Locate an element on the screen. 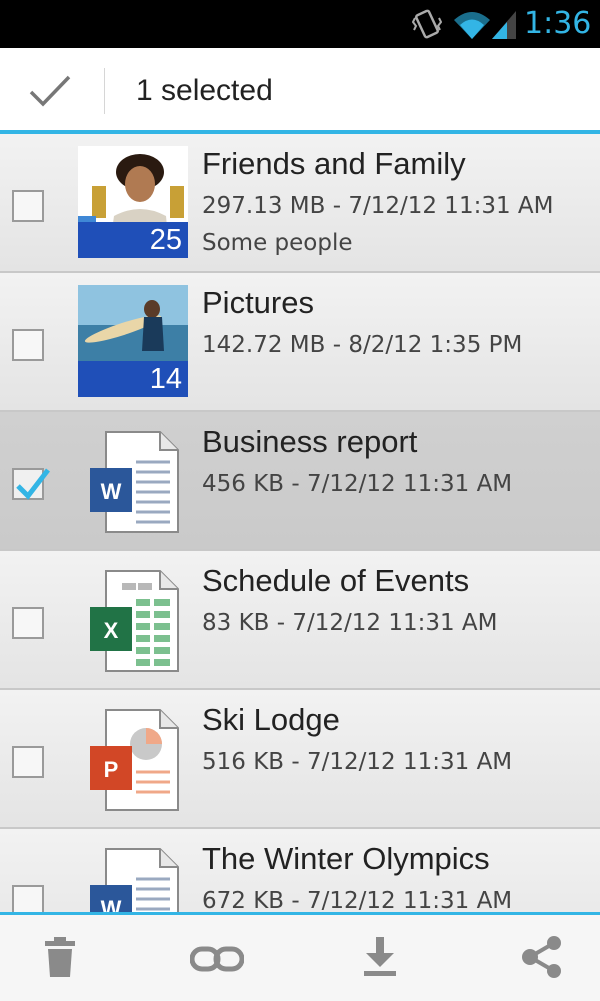 This screenshot has width=600, height=1001. trash-icon is located at coordinates (60, 957).